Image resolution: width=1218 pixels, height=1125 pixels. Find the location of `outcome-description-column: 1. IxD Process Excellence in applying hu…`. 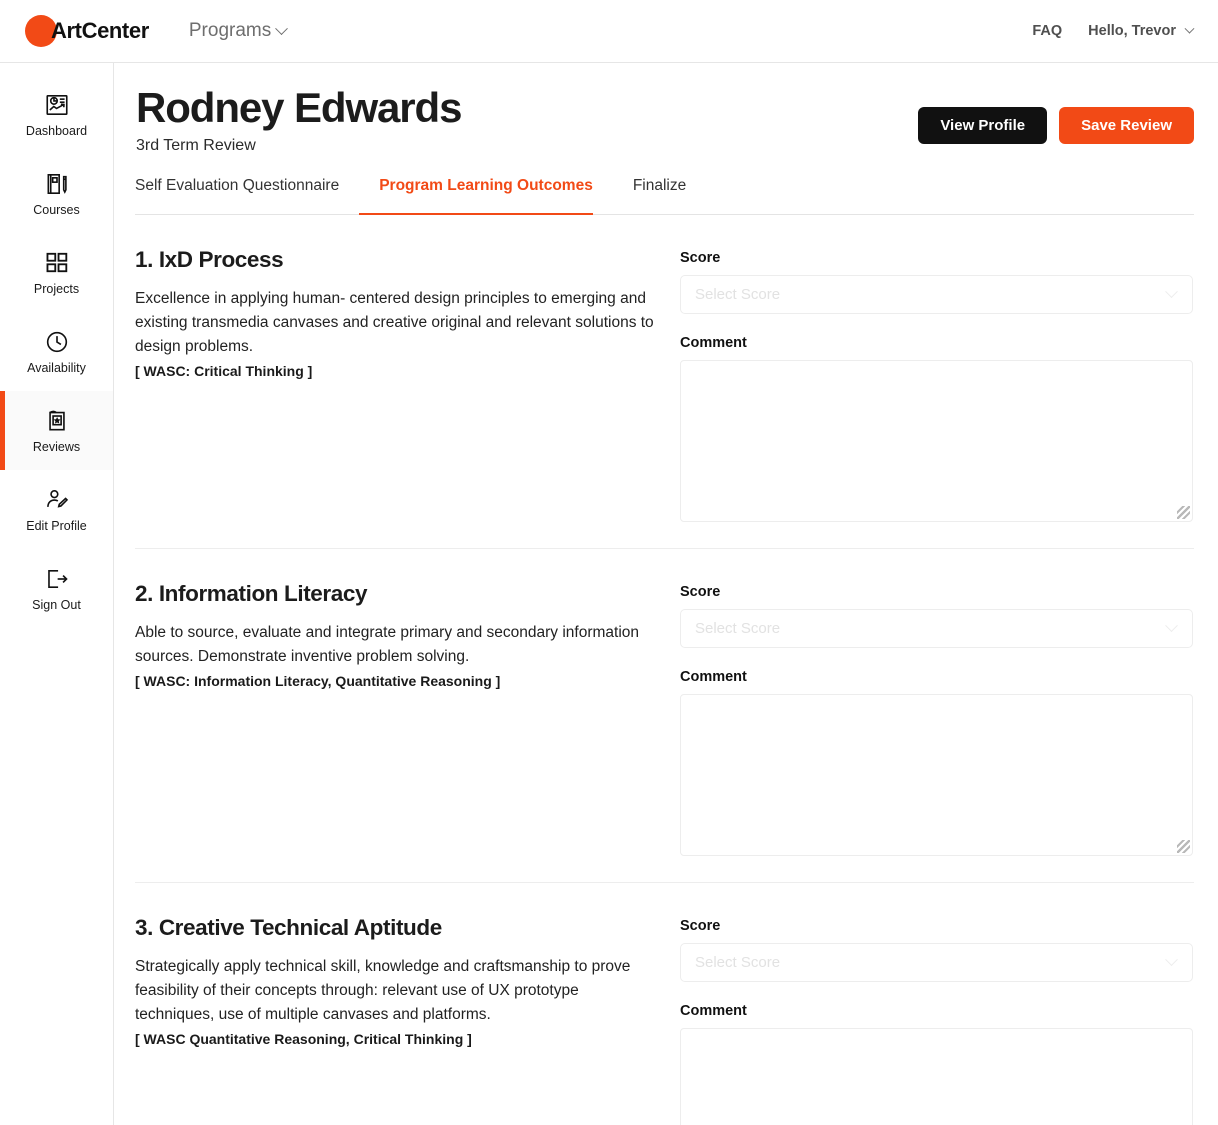

outcome-description-column: 1. IxD Process Excellence in applying hu… is located at coordinates (407, 384).